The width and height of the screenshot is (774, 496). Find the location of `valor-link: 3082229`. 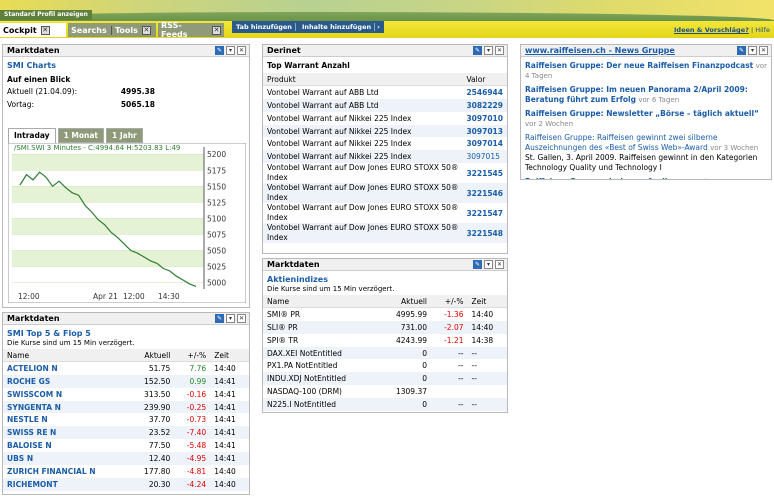

valor-link: 3082229 is located at coordinates (484, 105).